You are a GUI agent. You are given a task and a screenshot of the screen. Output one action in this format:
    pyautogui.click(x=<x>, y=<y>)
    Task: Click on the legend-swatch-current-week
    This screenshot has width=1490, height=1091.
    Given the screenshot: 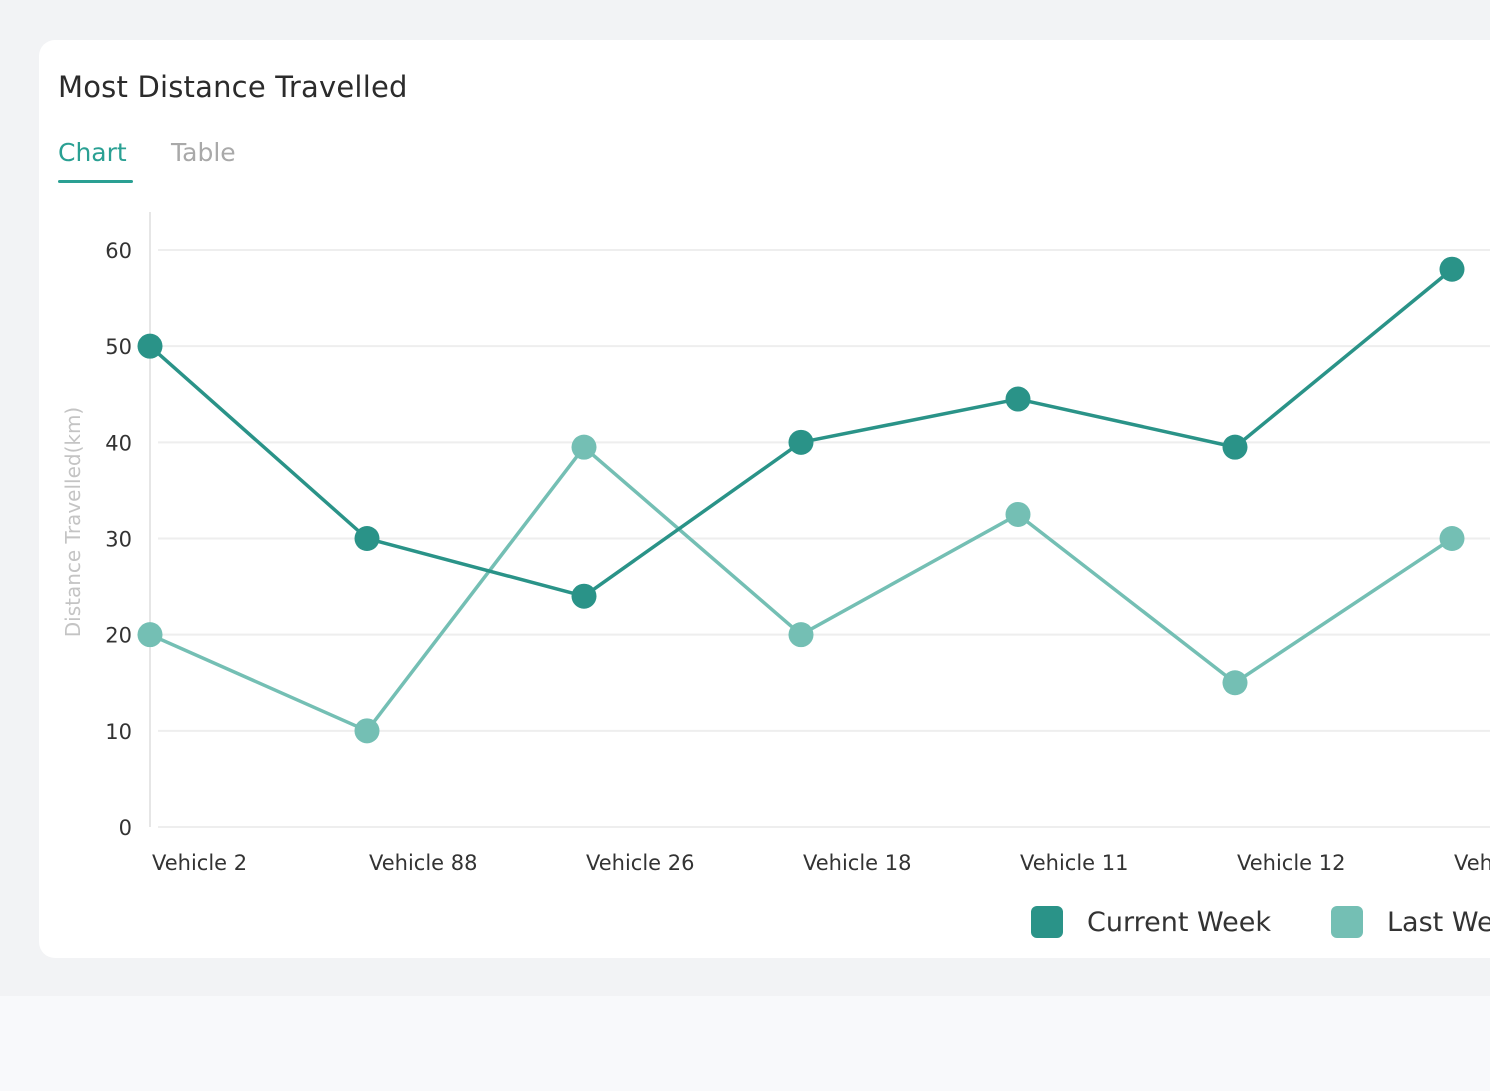 What is the action you would take?
    pyautogui.click(x=1047, y=922)
    